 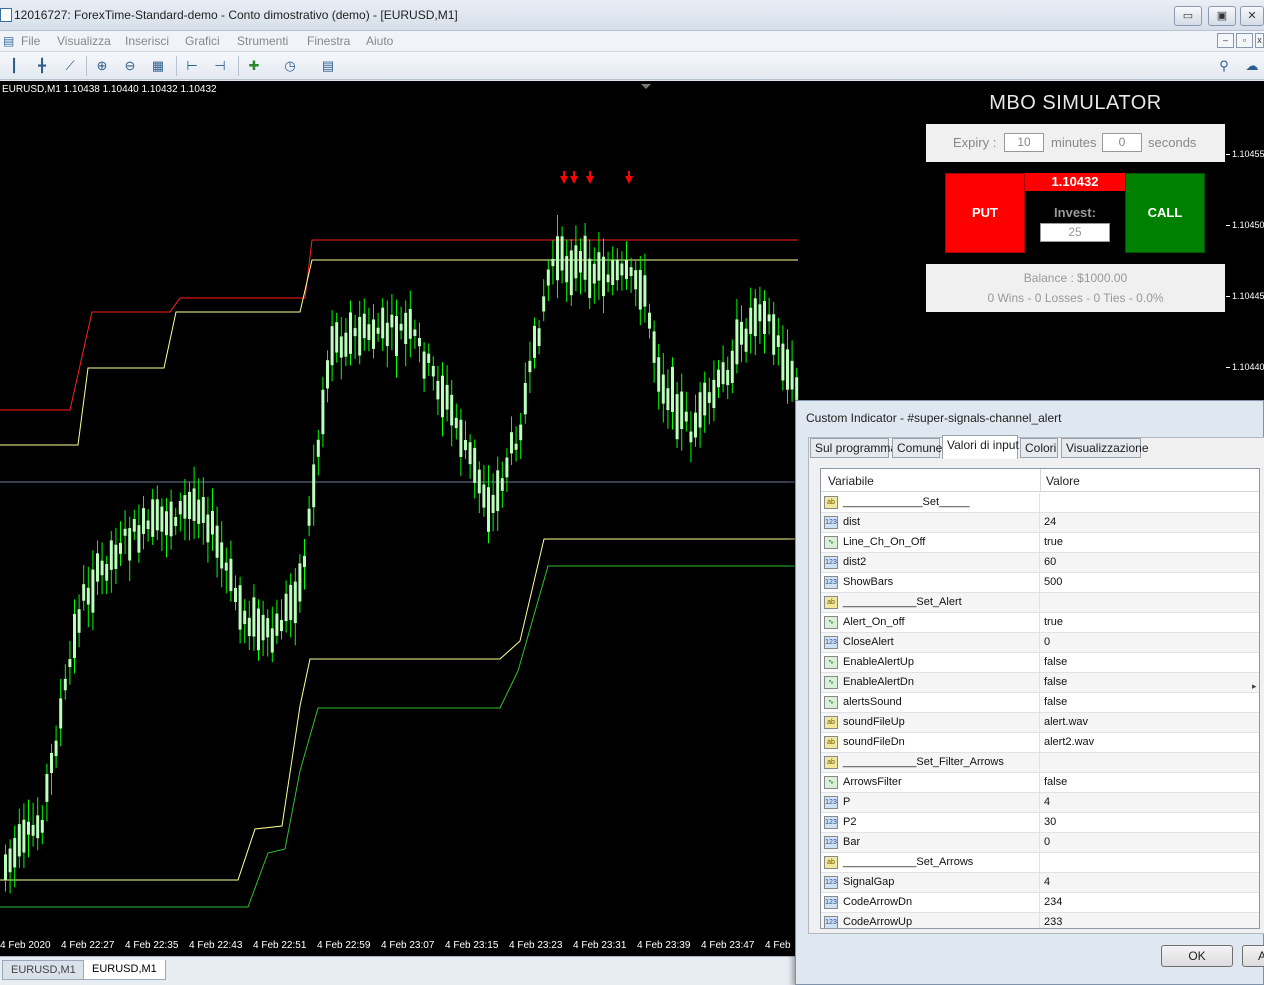 What do you see at coordinates (158, 66) in the screenshot?
I see `tile-windows-icon: ▦` at bounding box center [158, 66].